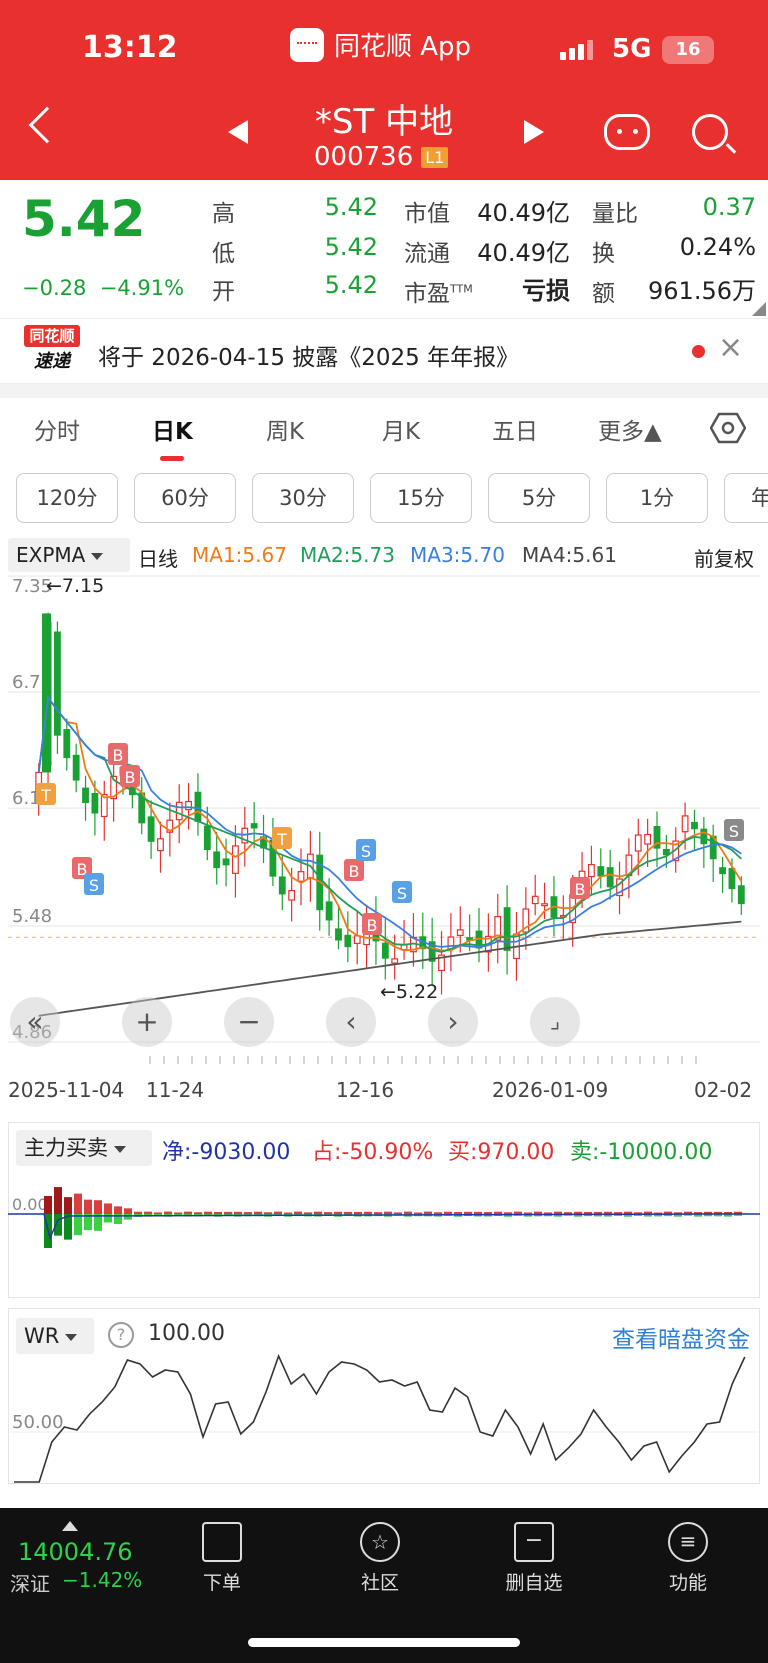 This screenshot has width=768, height=1663. What do you see at coordinates (724, 557) in the screenshot?
I see `adjust-mode: 前复权` at bounding box center [724, 557].